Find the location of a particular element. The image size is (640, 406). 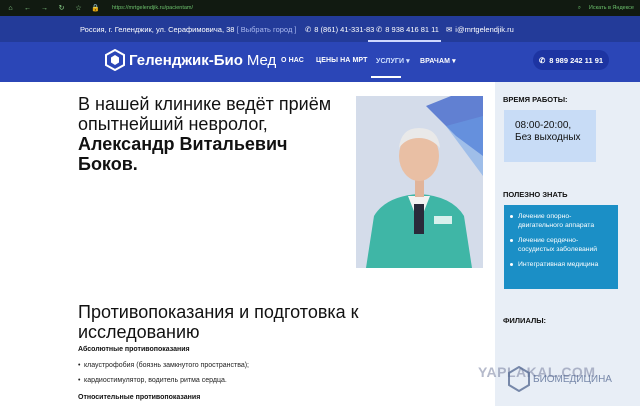

nav-item-prices: Цены на МРТ is located at coordinates (341, 60).